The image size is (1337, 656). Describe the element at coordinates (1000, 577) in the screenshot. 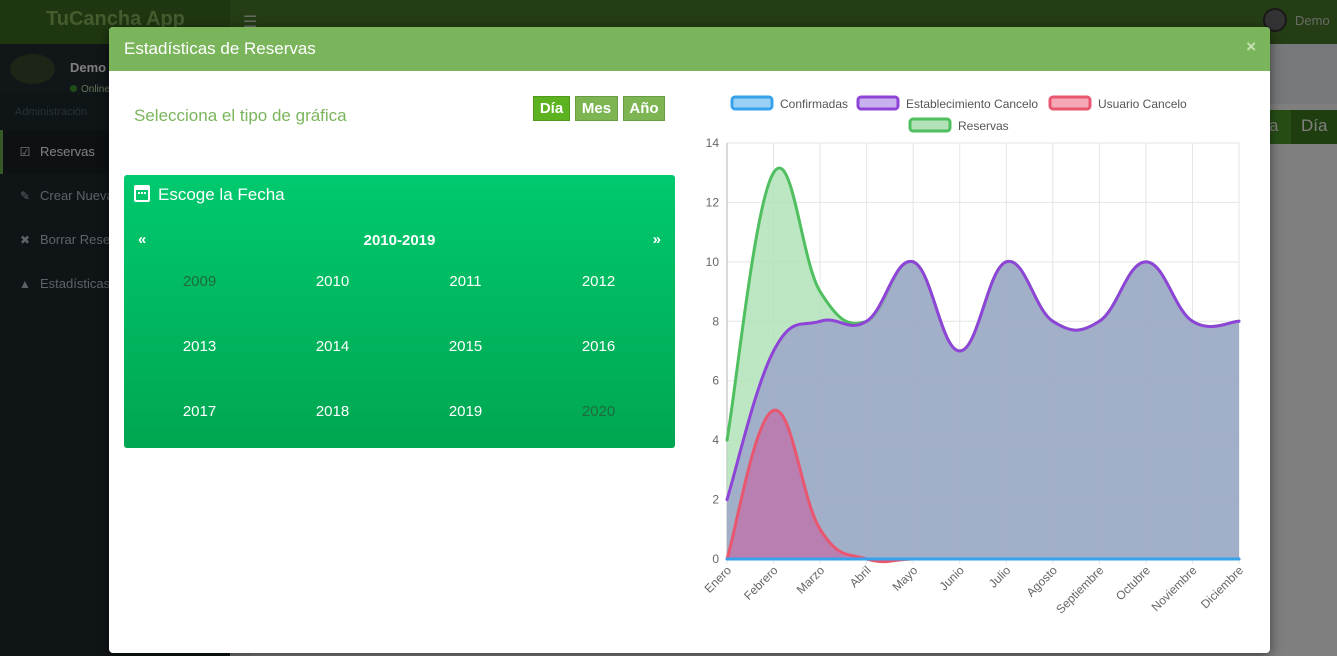

I see `x-tick-label: Julio` at that location.